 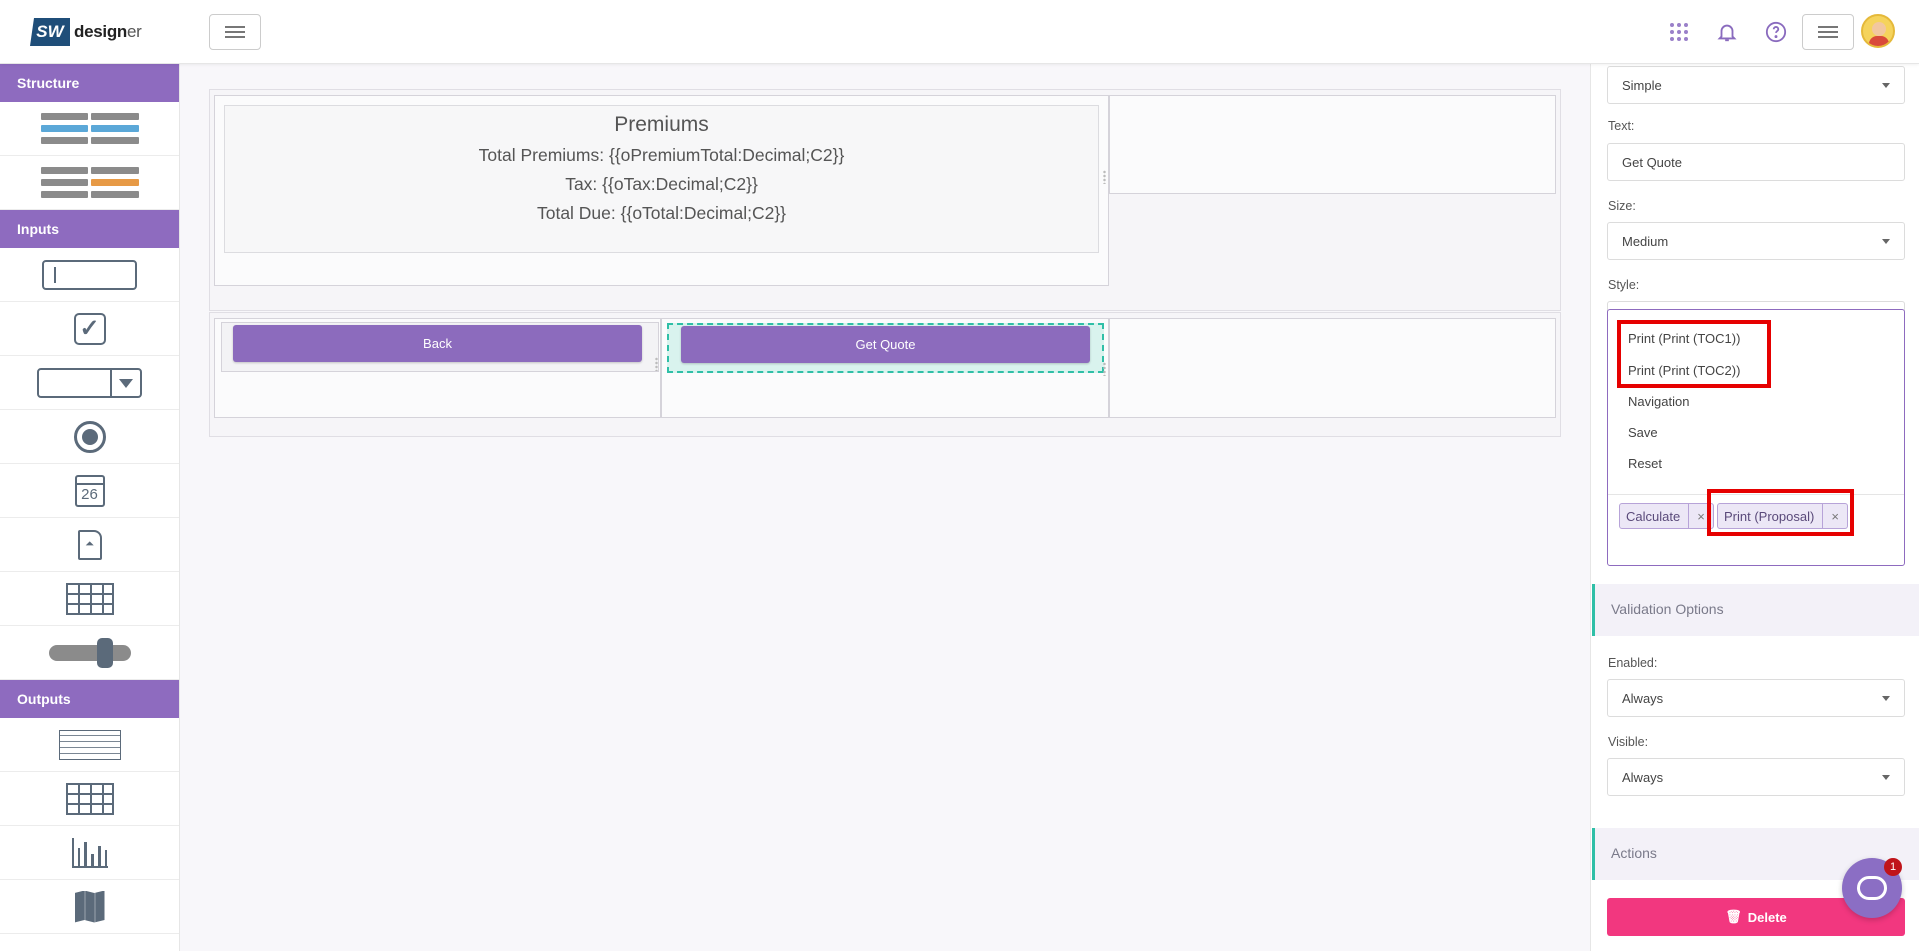 What do you see at coordinates (1756, 162) in the screenshot?
I see `text-input: Get Quote` at bounding box center [1756, 162].